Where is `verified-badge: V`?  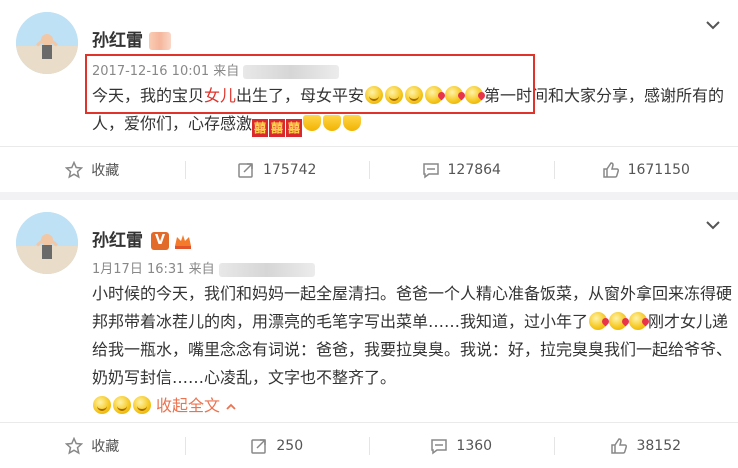 verified-badge: V is located at coordinates (160, 241).